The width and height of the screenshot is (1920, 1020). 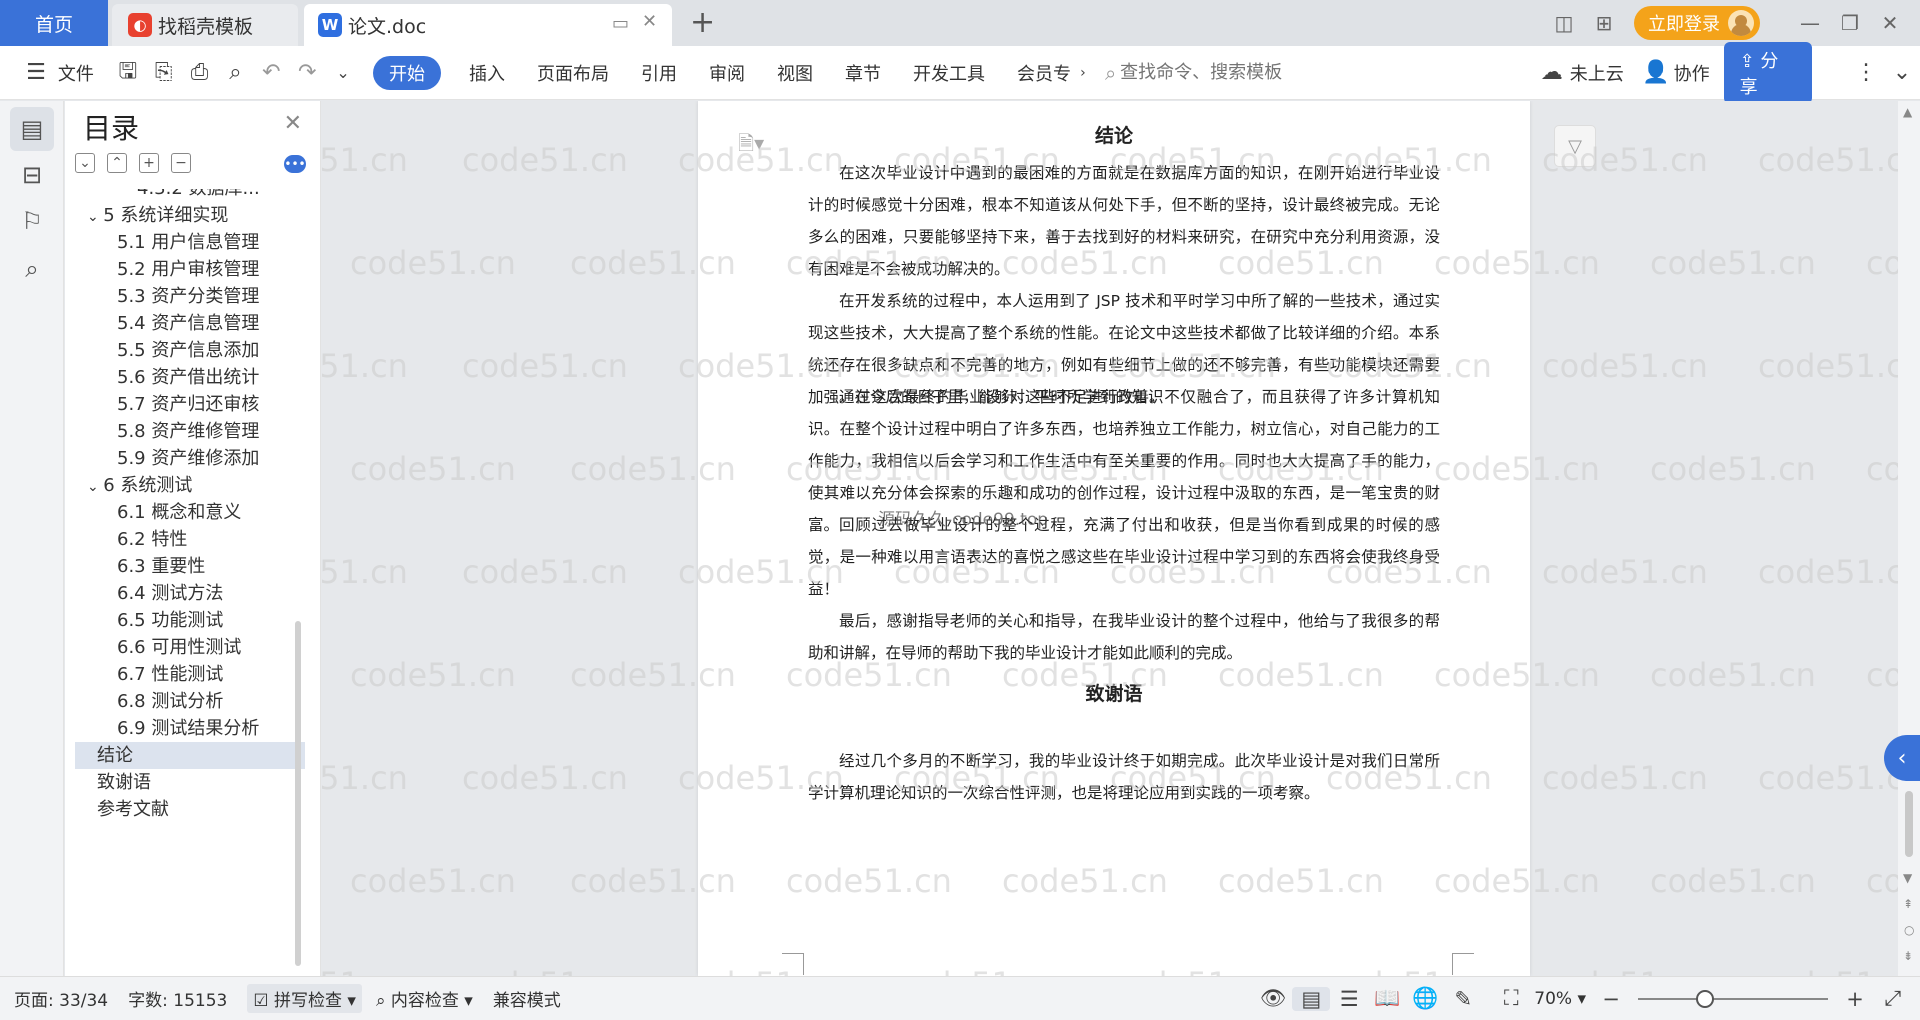 I want to click on expand-all-icon: ⌄, so click(x=85, y=163).